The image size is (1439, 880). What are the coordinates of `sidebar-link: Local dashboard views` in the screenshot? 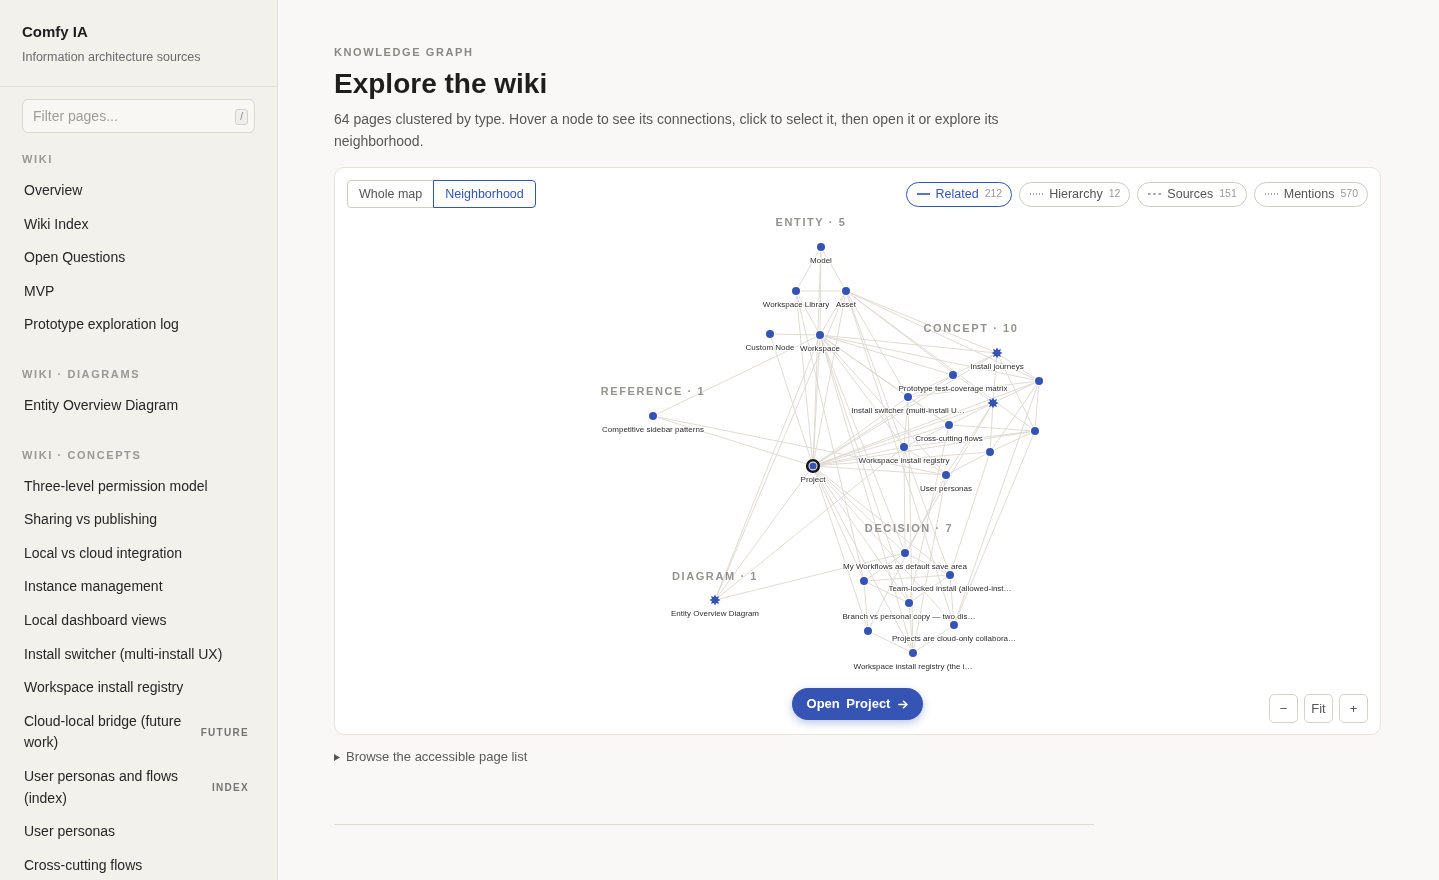 It's located at (138, 620).